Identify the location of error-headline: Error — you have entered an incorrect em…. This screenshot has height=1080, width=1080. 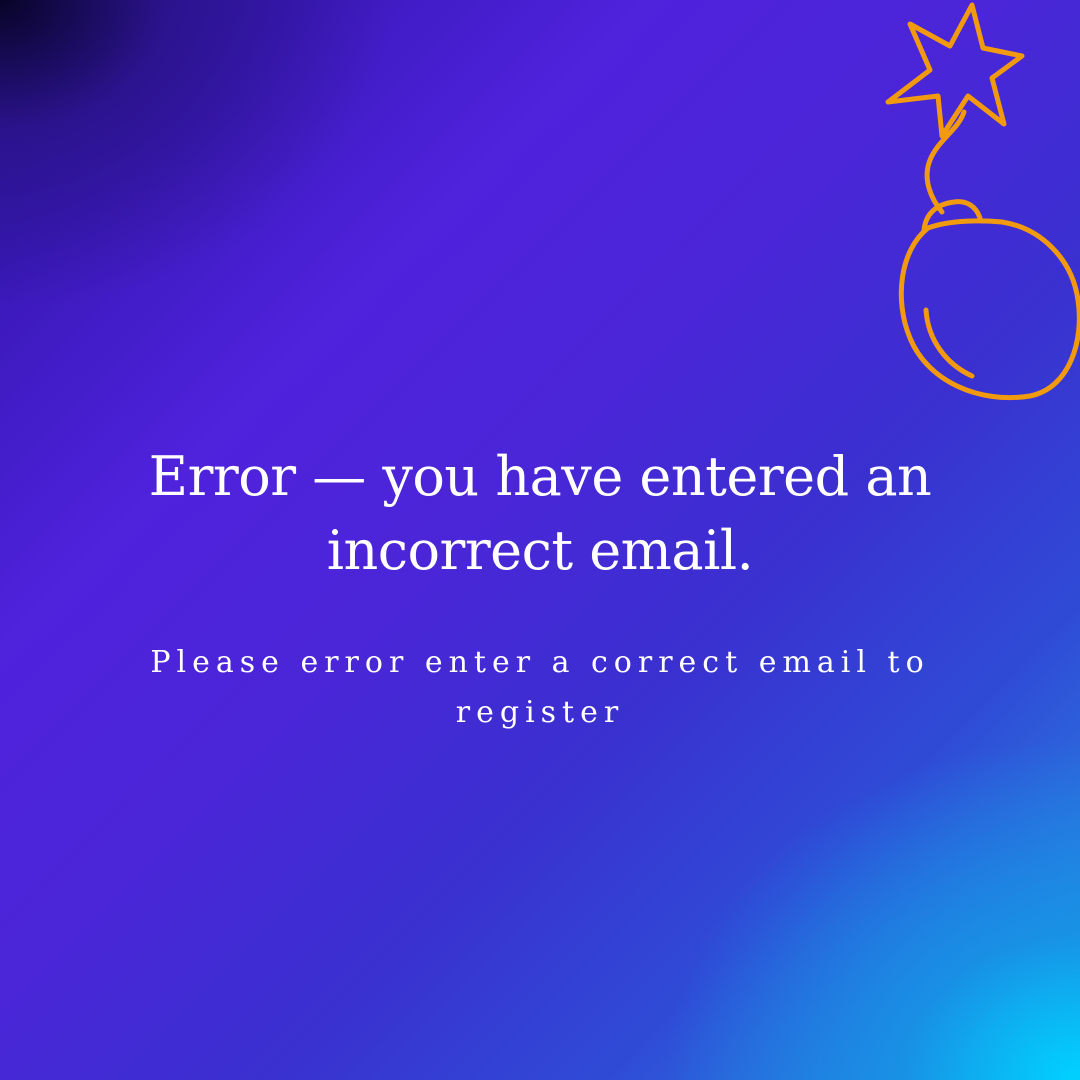
(540, 513).